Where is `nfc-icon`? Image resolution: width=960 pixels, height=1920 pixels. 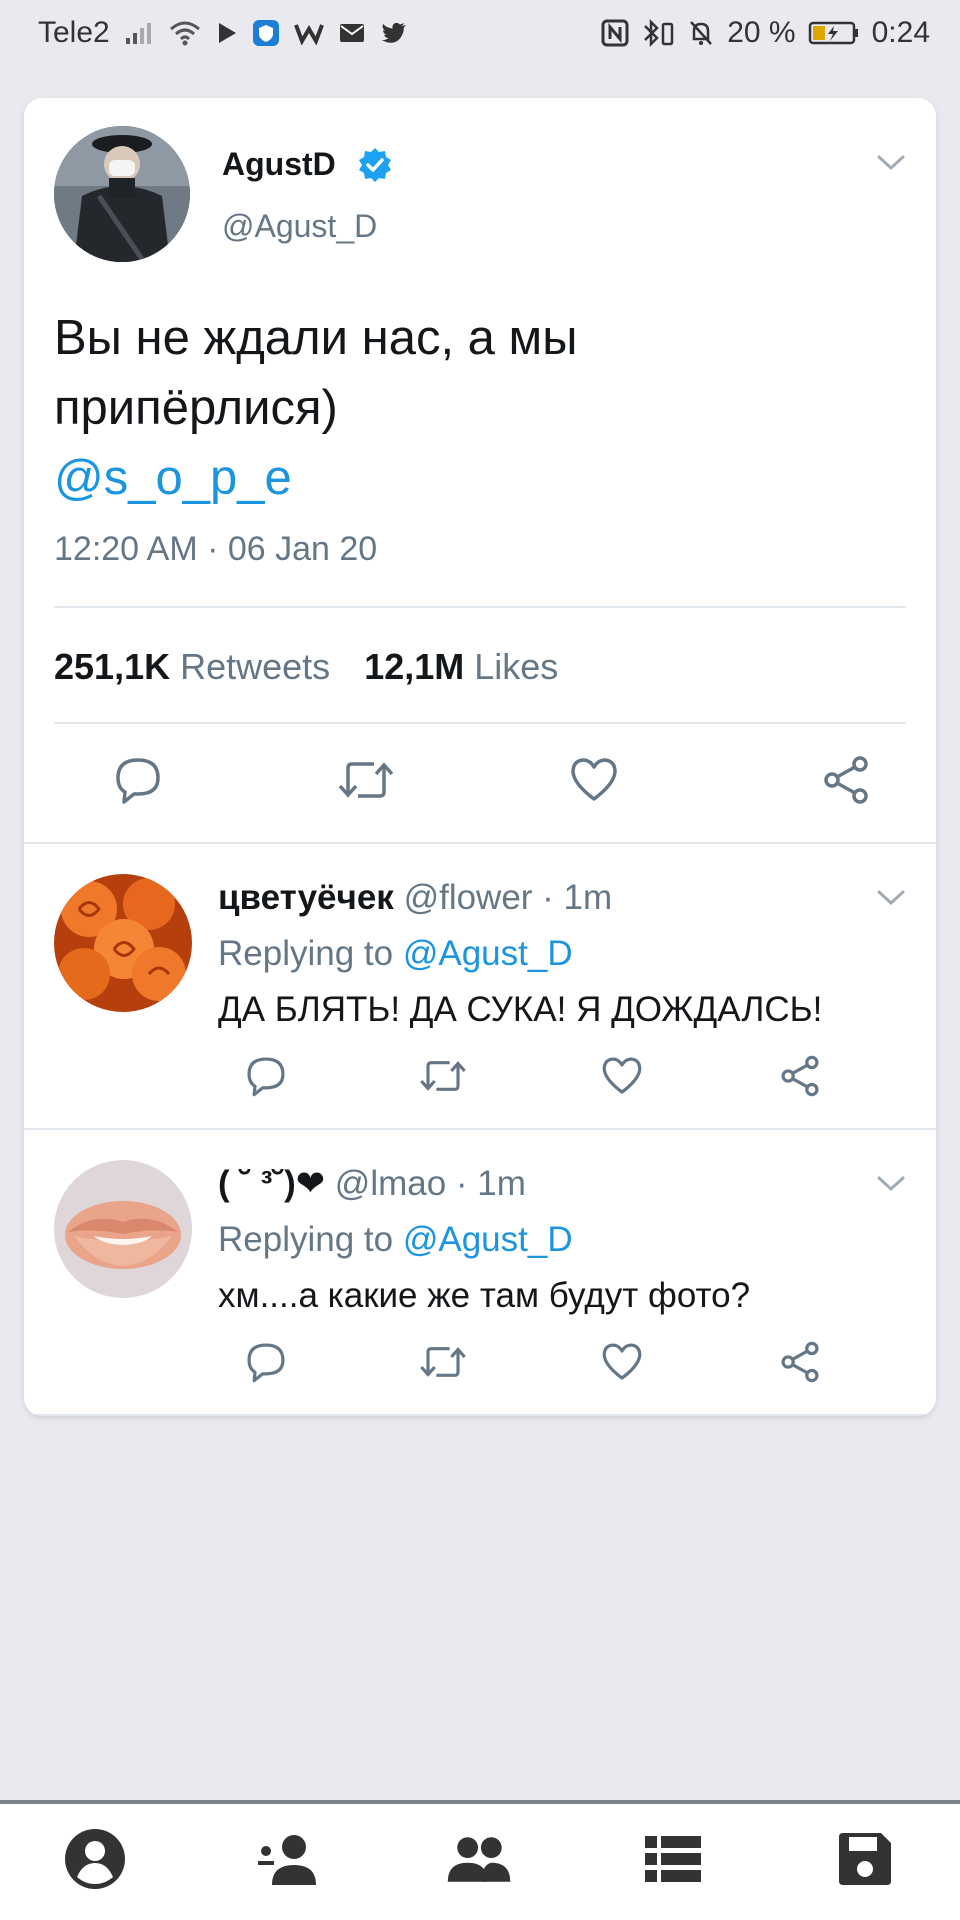
nfc-icon is located at coordinates (615, 33).